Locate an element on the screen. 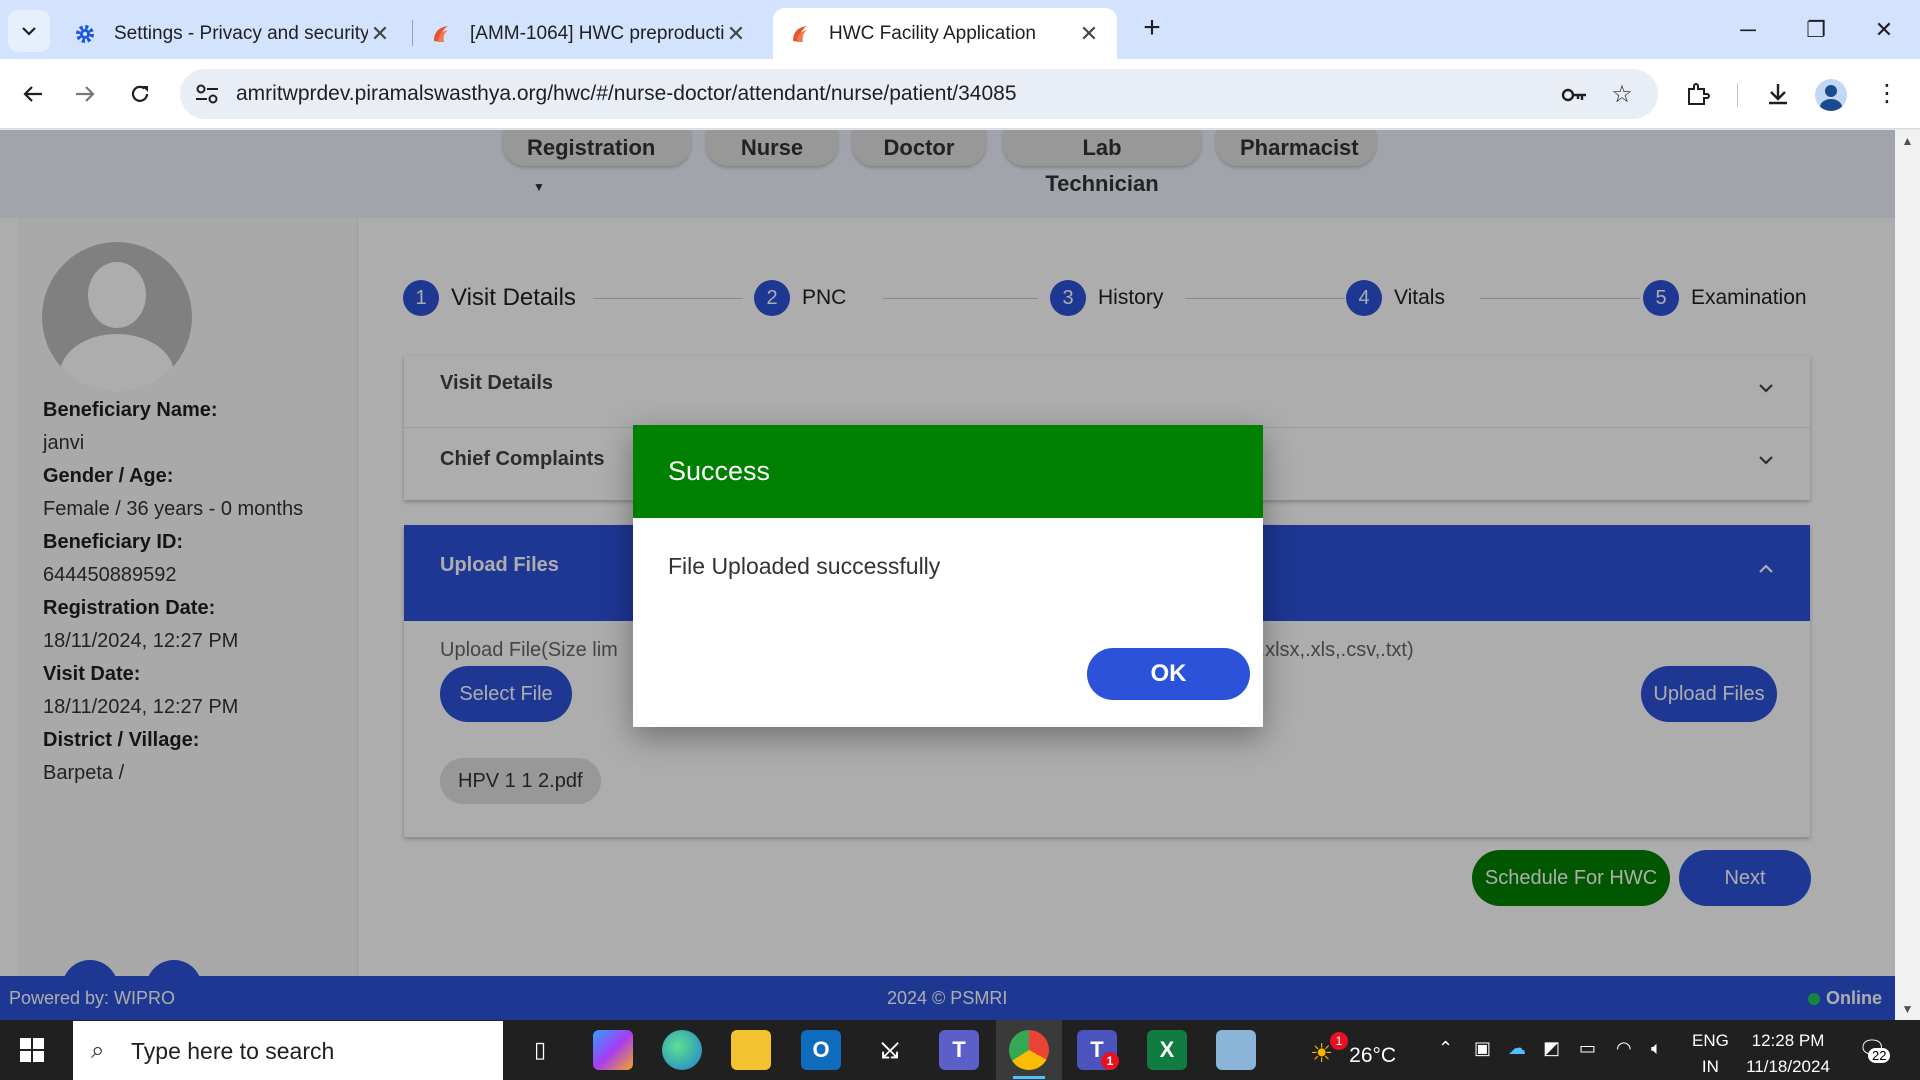 The height and width of the screenshot is (1080, 1920). minimize-button: ─ is located at coordinates (1748, 30).